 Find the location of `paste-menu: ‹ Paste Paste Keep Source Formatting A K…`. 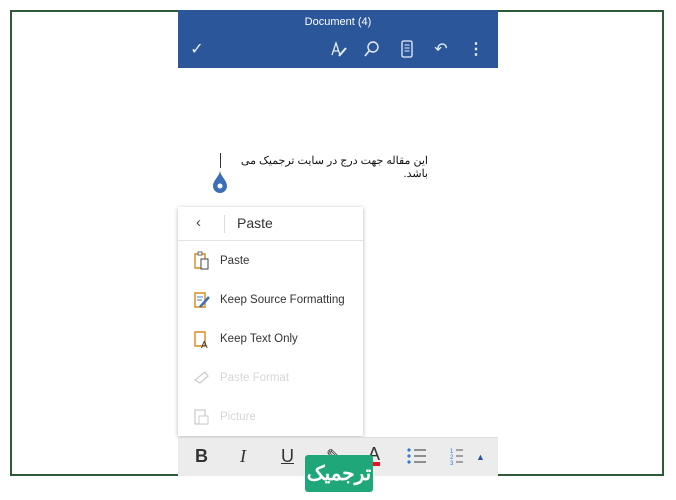

paste-menu: ‹ Paste Paste Keep Source Formatting A K… is located at coordinates (270, 321).